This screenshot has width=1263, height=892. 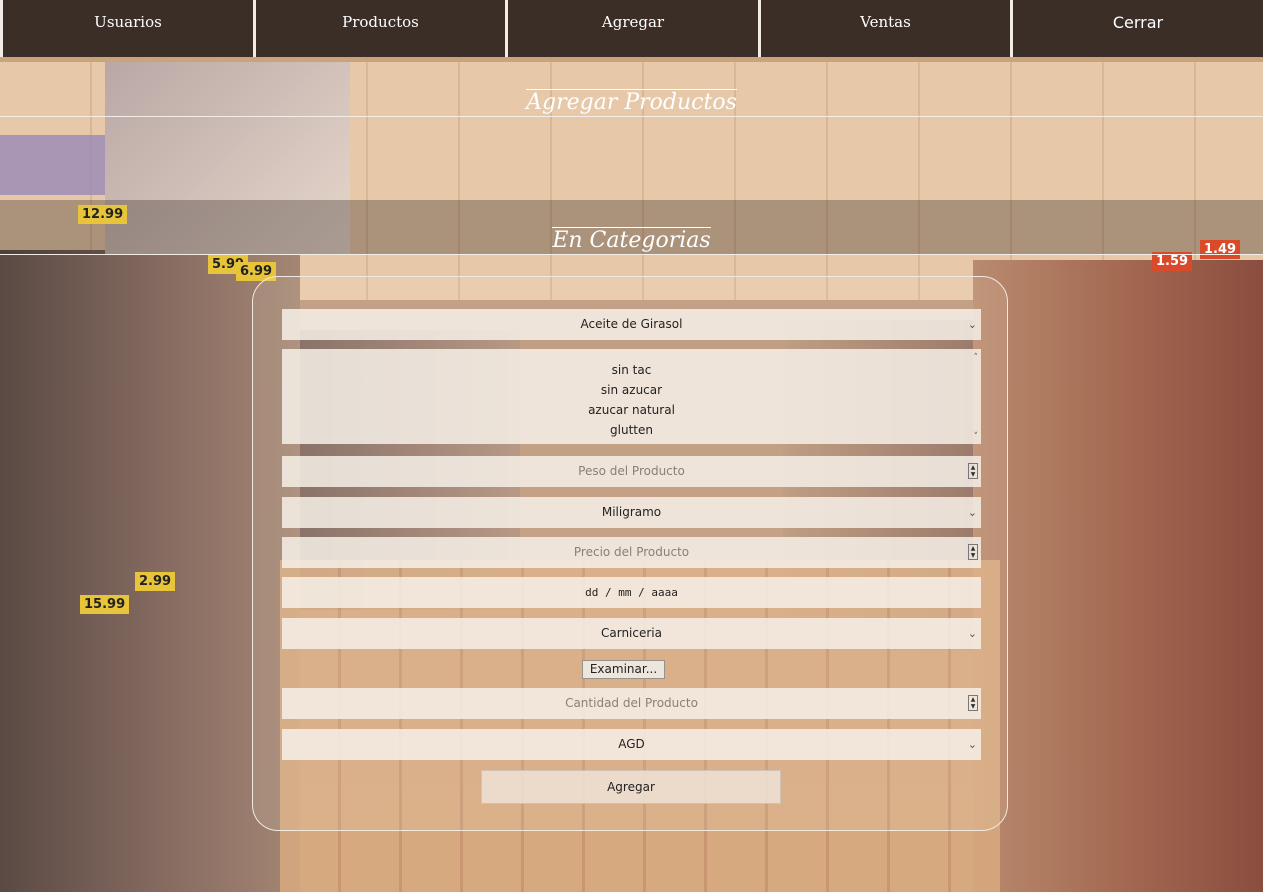 I want to click on product-select: Aceite de Girasol ⌄, so click(x=631, y=324).